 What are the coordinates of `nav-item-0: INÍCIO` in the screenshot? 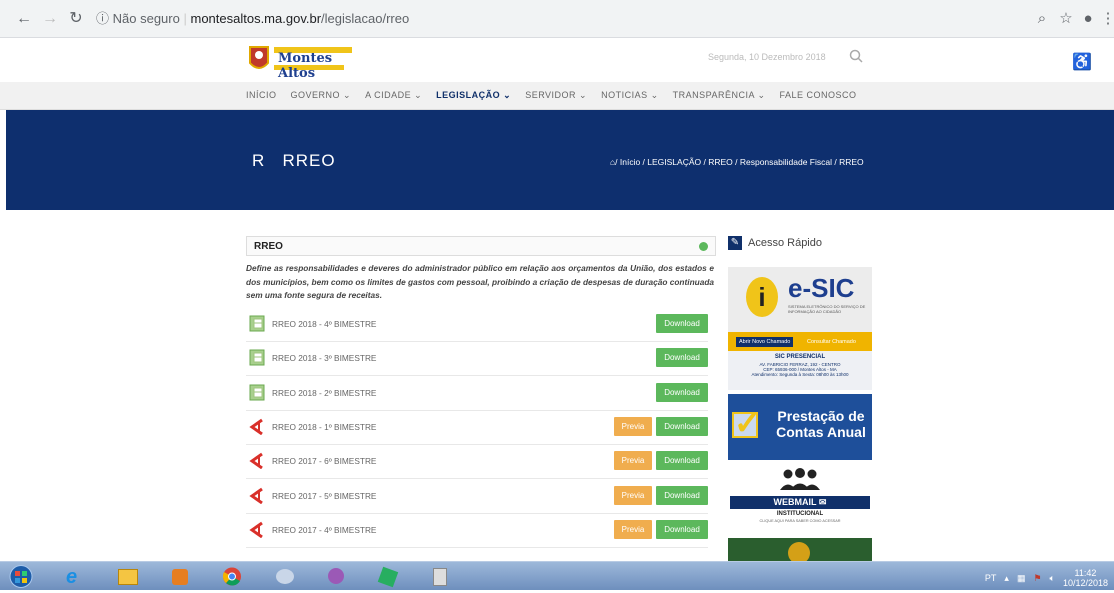 It's located at (261, 95).